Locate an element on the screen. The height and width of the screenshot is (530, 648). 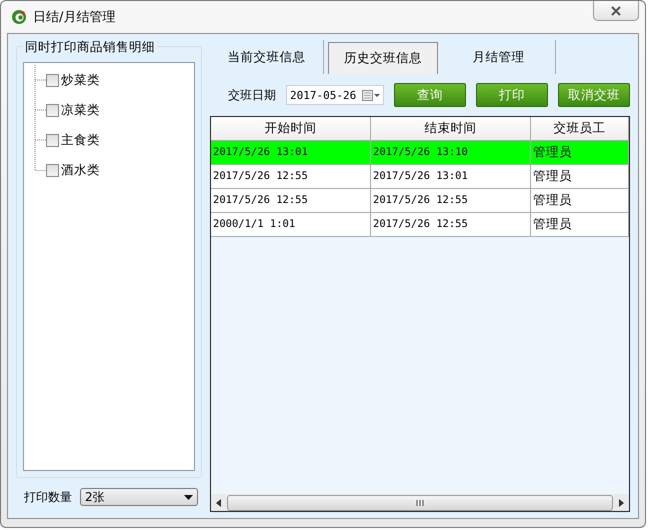
scroll-left-icon is located at coordinates (218, 502).